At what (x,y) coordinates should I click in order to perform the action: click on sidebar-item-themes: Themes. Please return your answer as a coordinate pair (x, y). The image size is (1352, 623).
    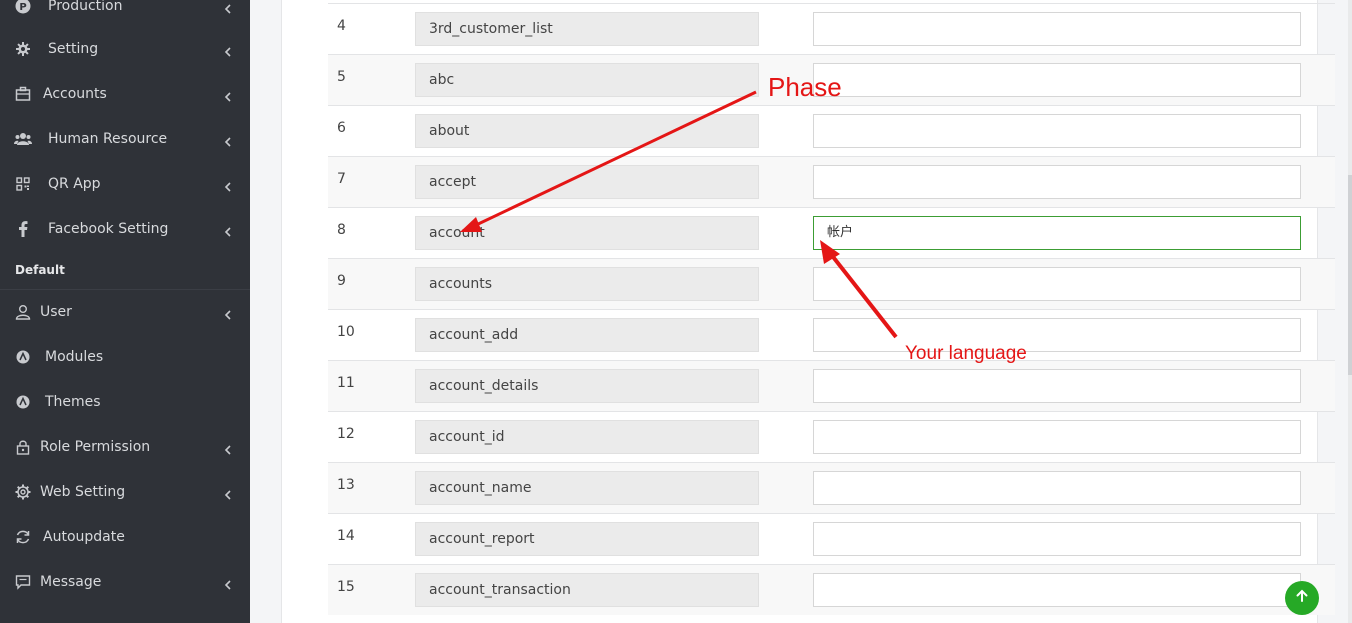
    Looking at the image, I should click on (125, 402).